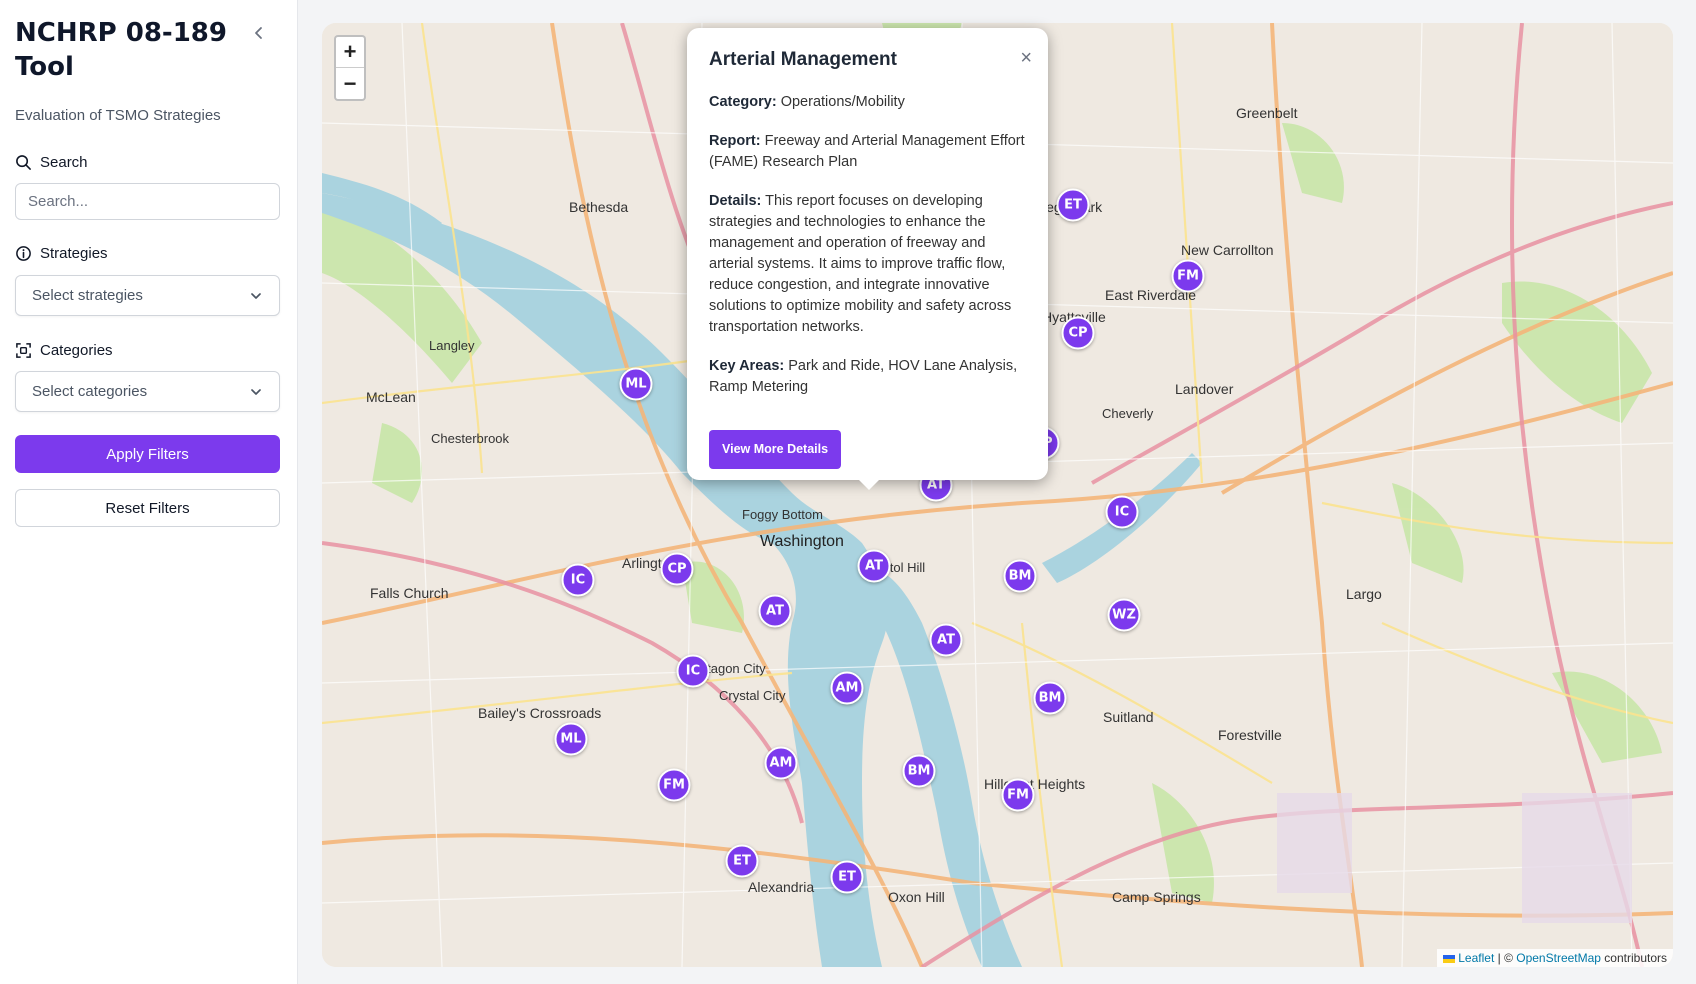 The width and height of the screenshot is (1696, 984). What do you see at coordinates (76, 350) in the screenshot?
I see `categories-label-text: Categories` at bounding box center [76, 350].